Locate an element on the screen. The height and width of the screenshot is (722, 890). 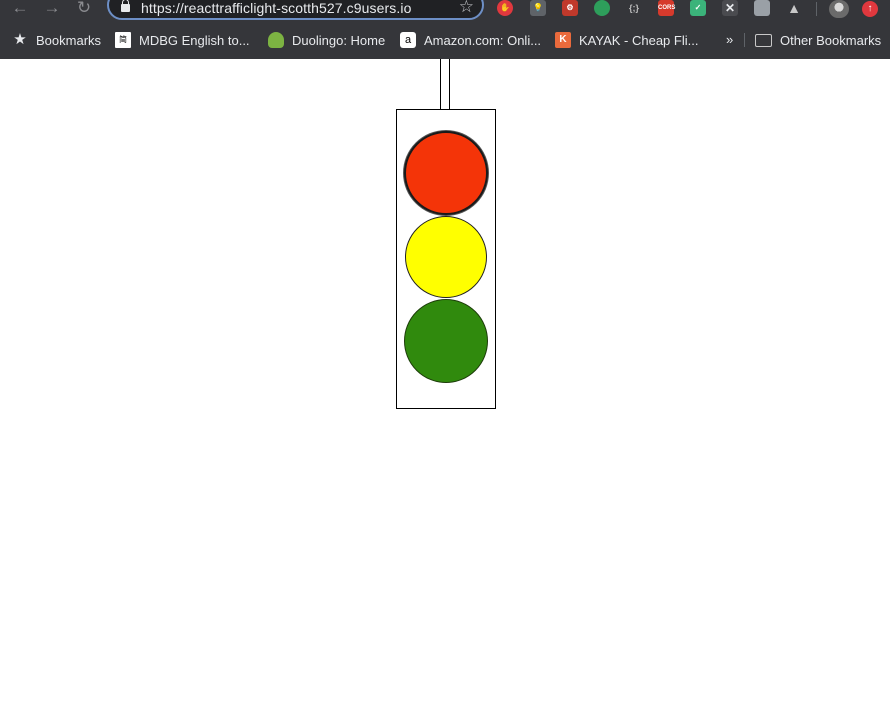
yellow-light is located at coordinates (446, 257).